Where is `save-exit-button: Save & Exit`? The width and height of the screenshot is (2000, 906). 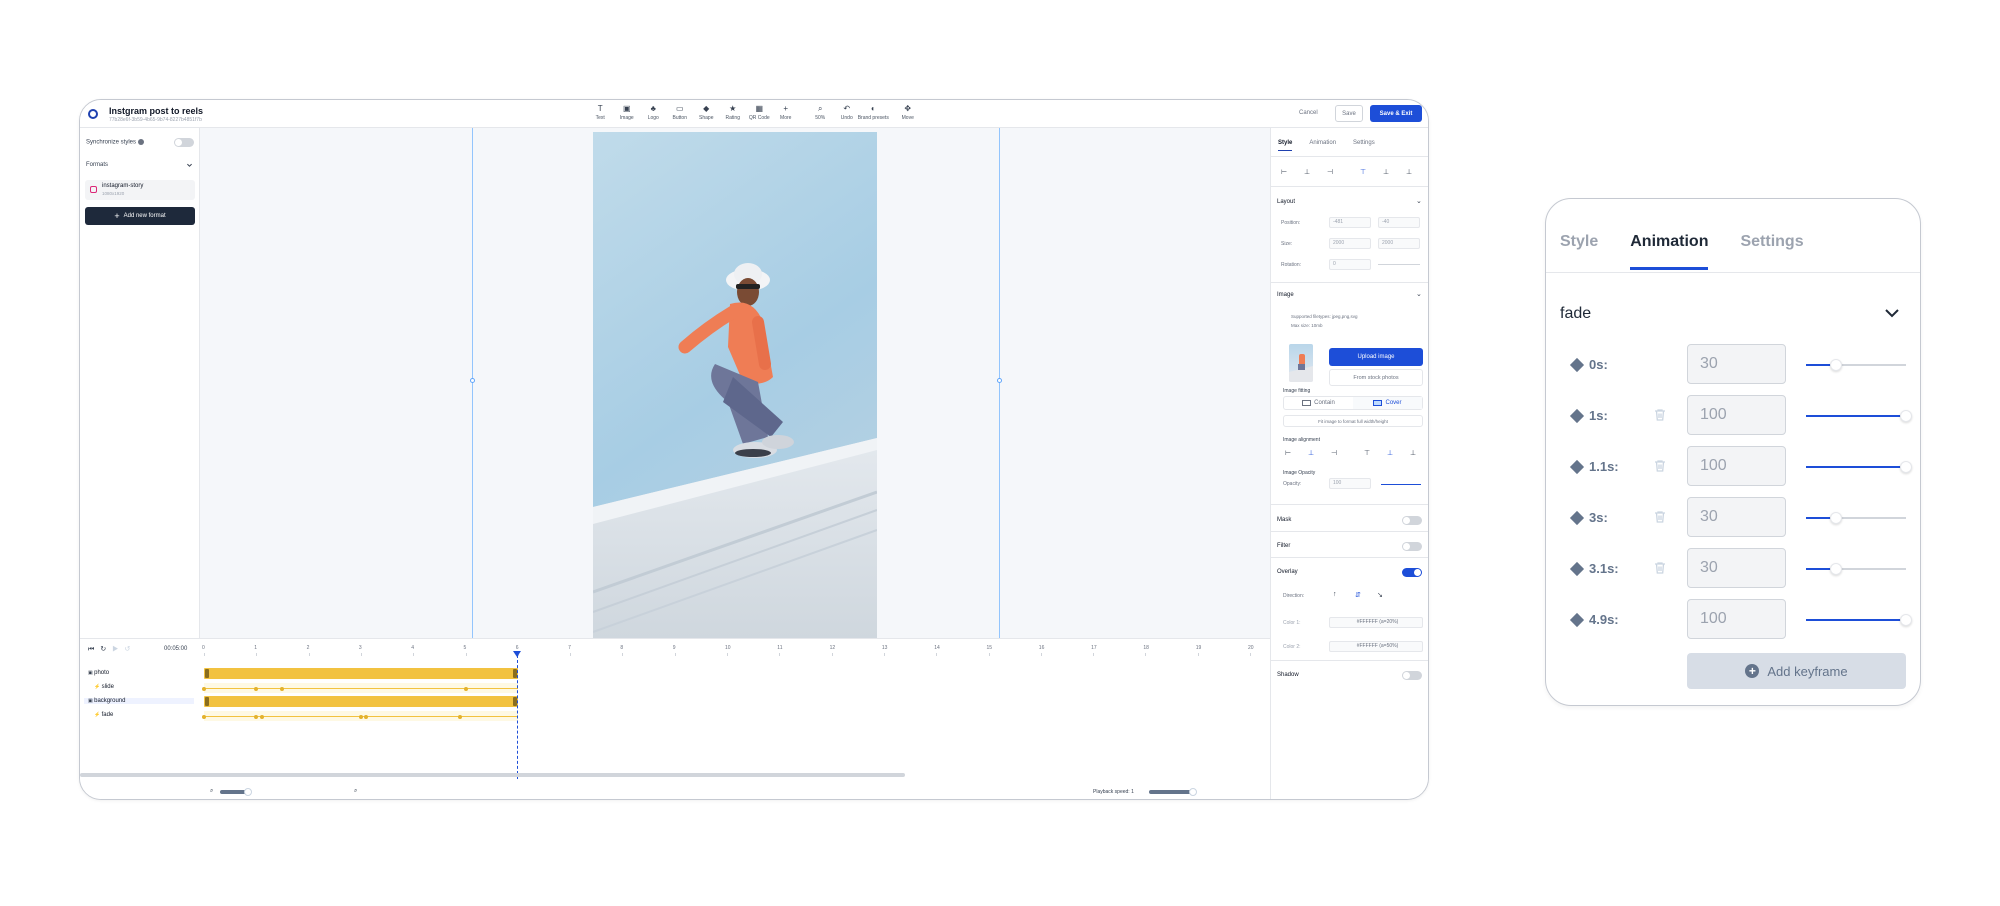 save-exit-button: Save & Exit is located at coordinates (1396, 113).